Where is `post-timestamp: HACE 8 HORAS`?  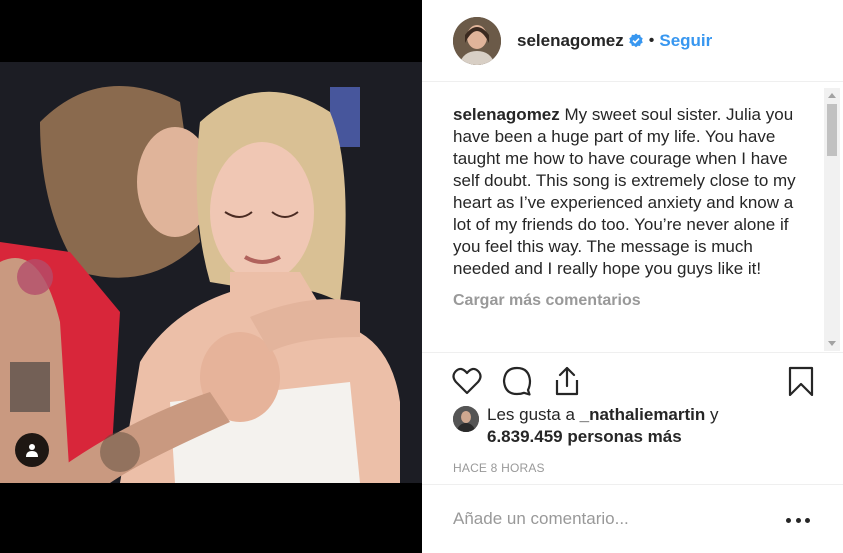 post-timestamp: HACE 8 HORAS is located at coordinates (499, 468).